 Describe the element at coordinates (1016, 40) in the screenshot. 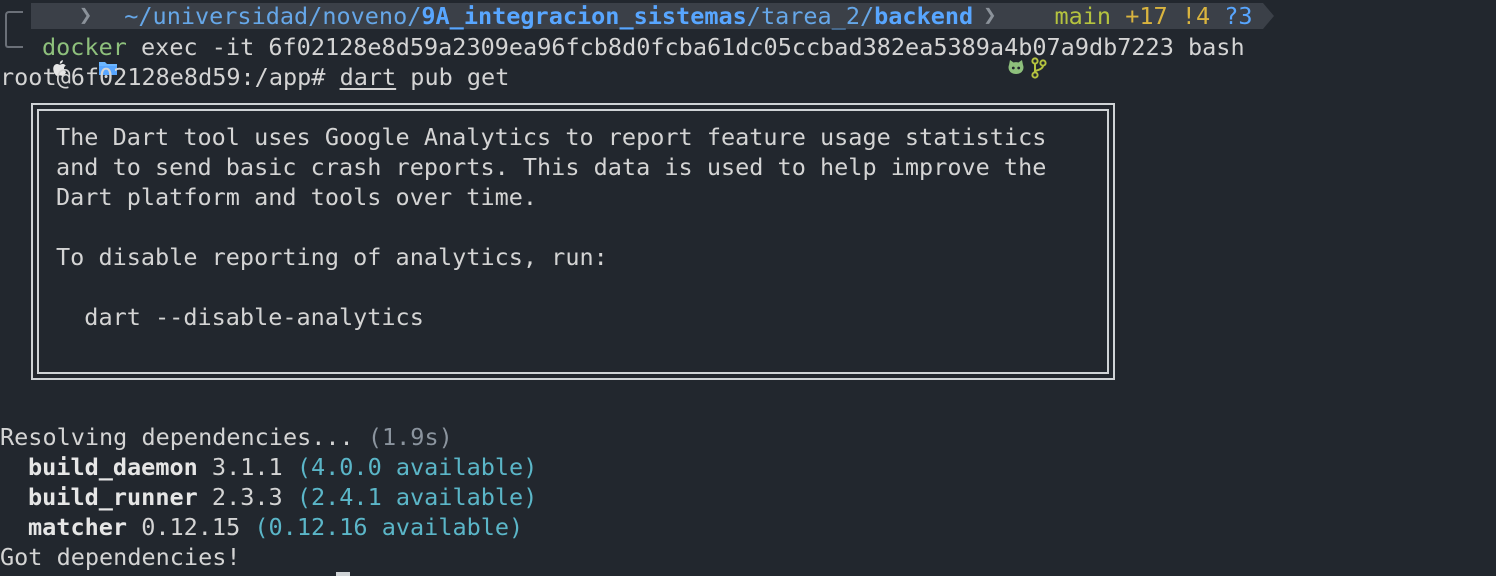

I see `github-icon` at that location.